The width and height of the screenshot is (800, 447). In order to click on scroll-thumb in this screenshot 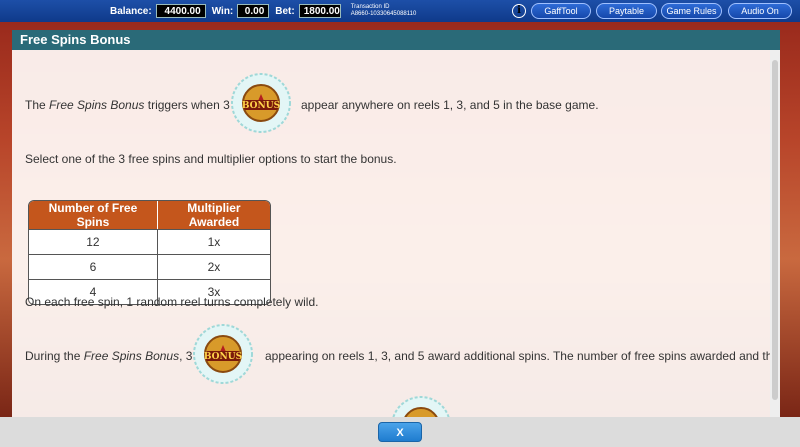, I will do `click(775, 230)`.